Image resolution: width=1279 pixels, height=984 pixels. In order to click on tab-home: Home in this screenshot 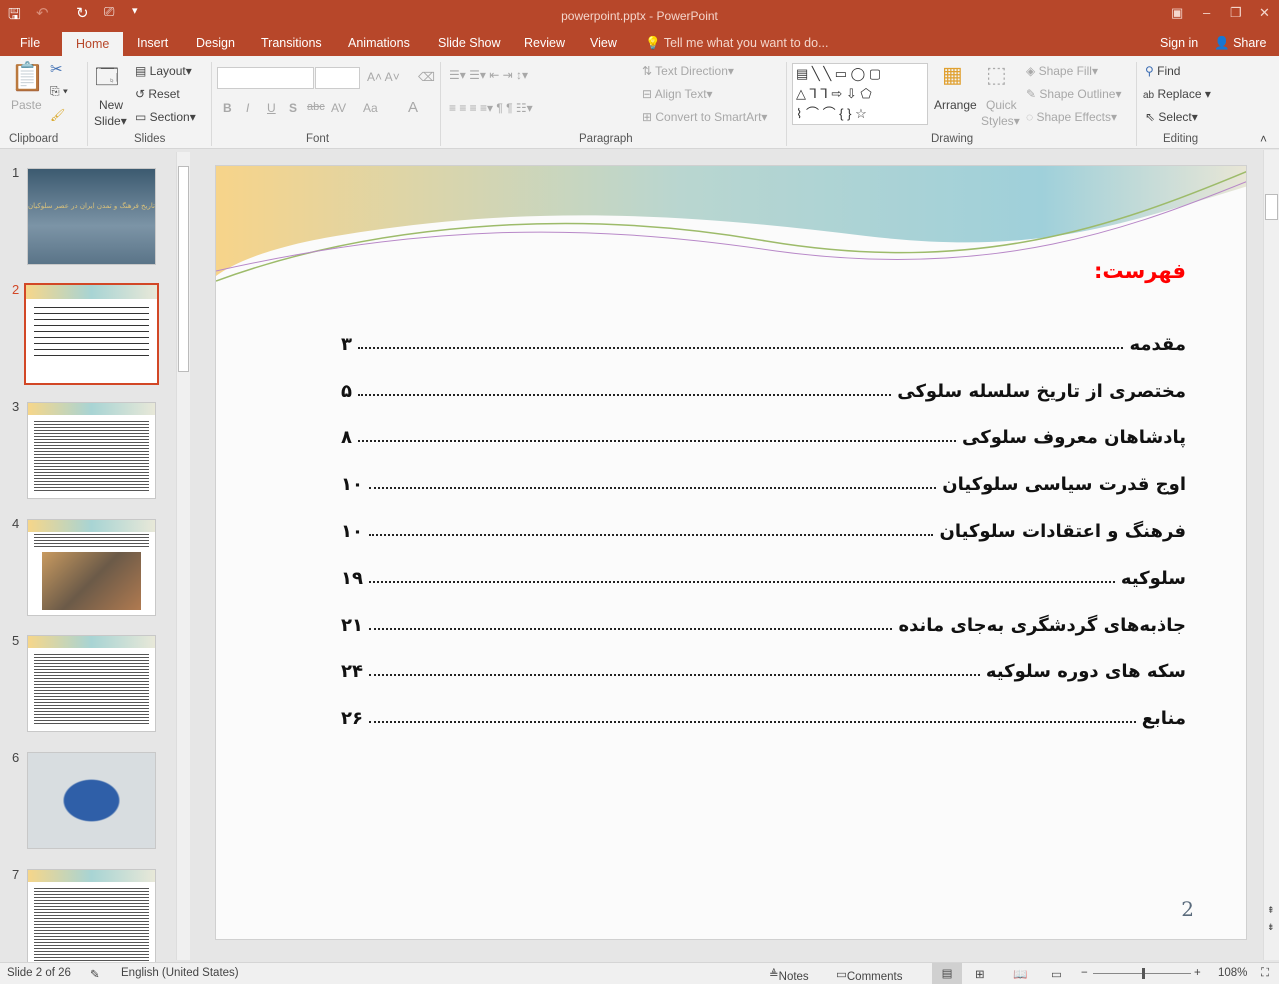, I will do `click(93, 44)`.